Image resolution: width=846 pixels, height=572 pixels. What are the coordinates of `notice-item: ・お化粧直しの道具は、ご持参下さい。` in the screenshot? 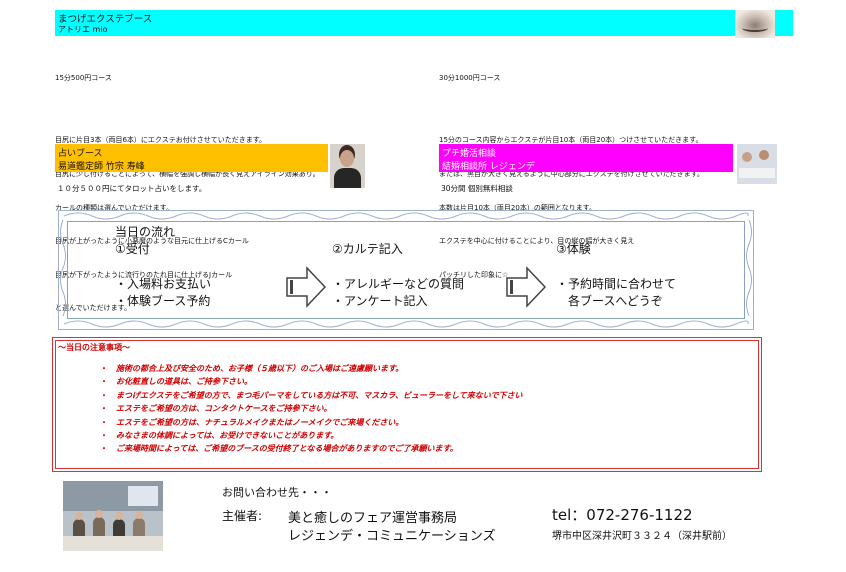 It's located at (176, 381).